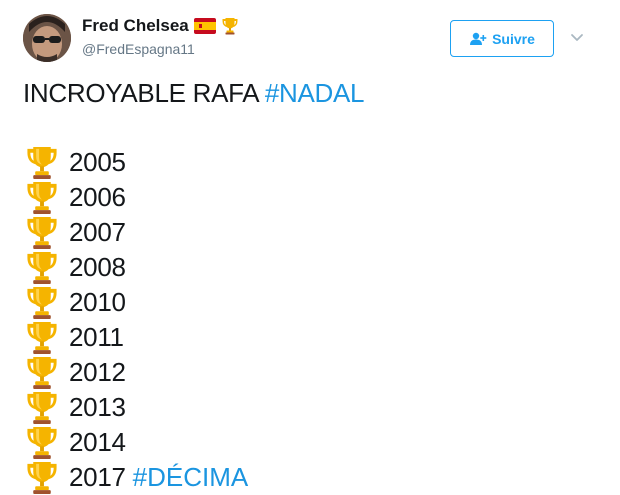 This screenshot has height=495, width=620. What do you see at coordinates (478, 39) in the screenshot?
I see `add-user-icon` at bounding box center [478, 39].